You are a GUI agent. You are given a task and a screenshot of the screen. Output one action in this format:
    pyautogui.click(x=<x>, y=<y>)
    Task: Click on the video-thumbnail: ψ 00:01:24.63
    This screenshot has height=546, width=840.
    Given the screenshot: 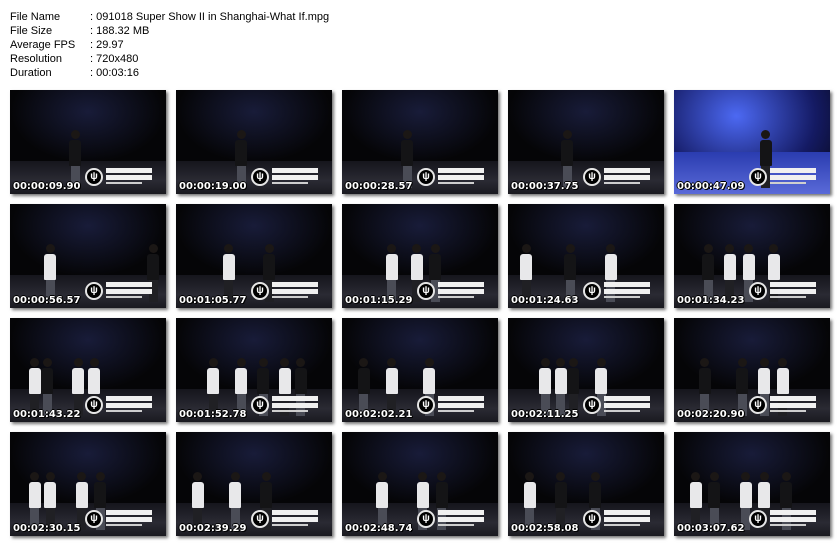 What is the action you would take?
    pyautogui.click(x=586, y=256)
    